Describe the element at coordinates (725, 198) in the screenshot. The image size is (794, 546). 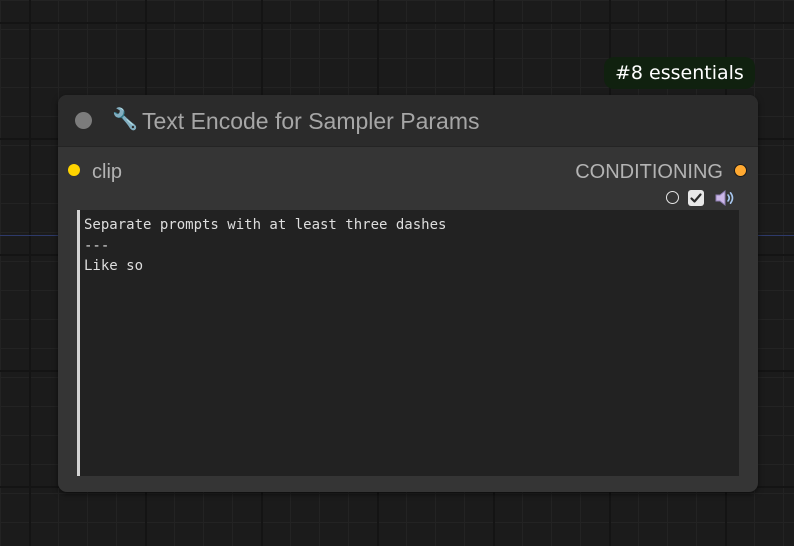
I see `speaker-icon` at that location.